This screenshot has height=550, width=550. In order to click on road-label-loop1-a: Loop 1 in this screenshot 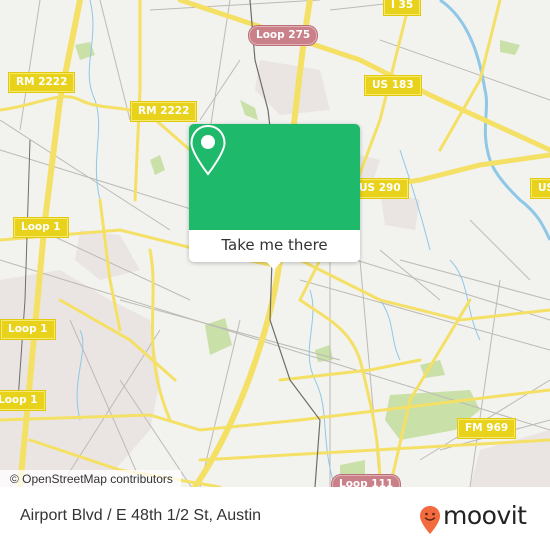, I will do `click(41, 227)`.